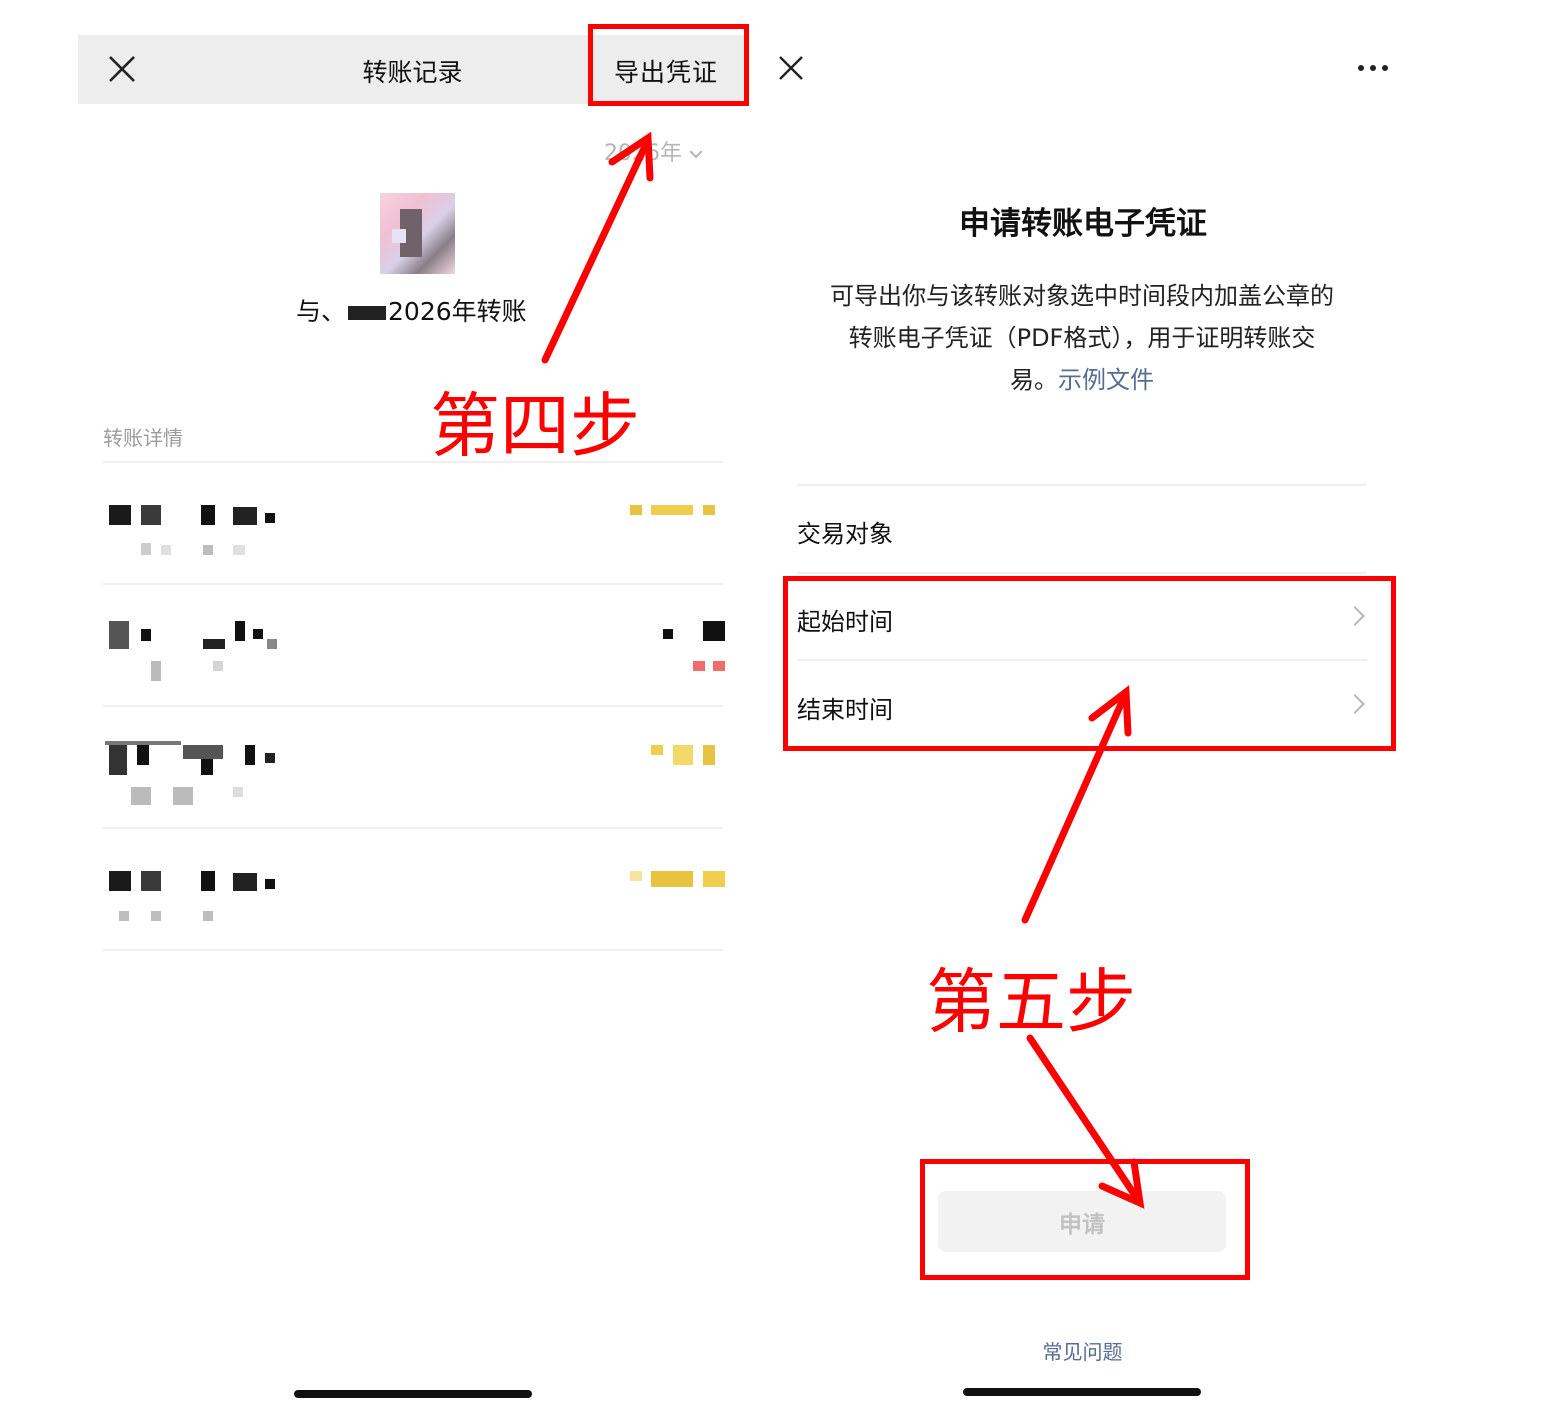 This screenshot has width=1548, height=1410. I want to click on section-label: 转账详情, so click(143, 438).